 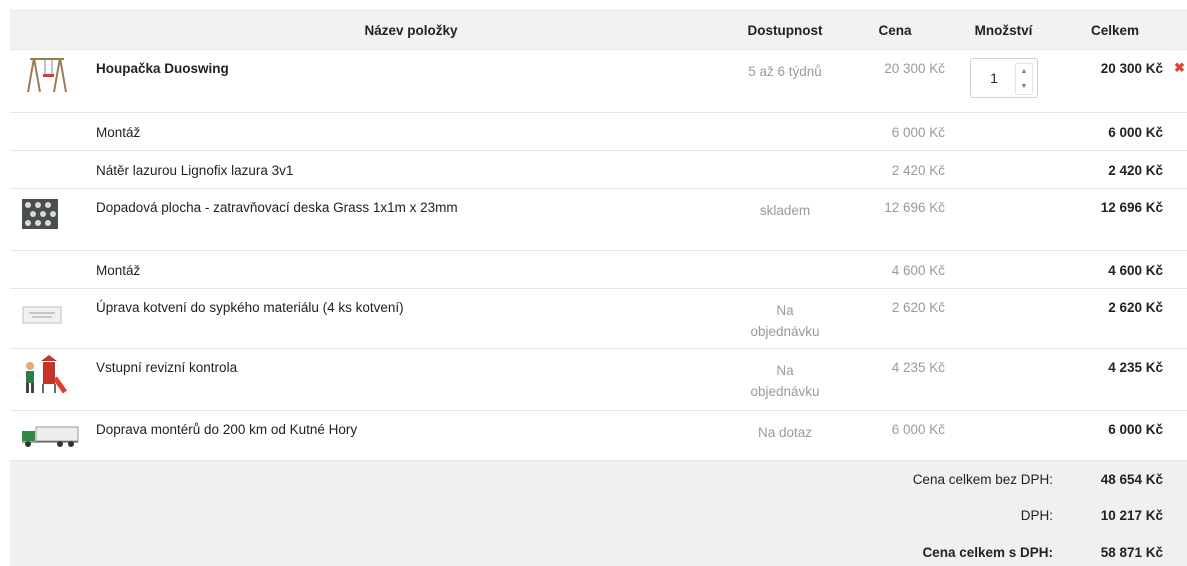 I want to click on item-total: 2 620 Kč, so click(x=1135, y=307).